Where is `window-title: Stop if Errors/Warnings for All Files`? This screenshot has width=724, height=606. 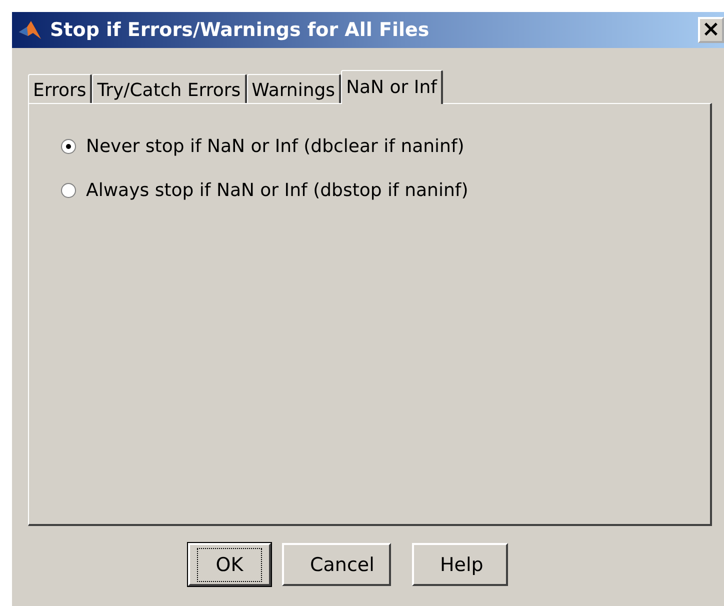 window-title: Stop if Errors/Warnings for All Files is located at coordinates (240, 30).